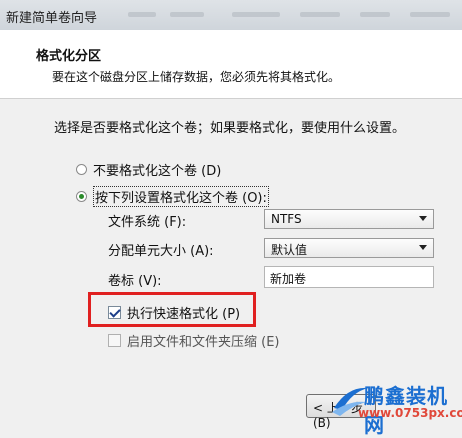 The width and height of the screenshot is (462, 438). I want to click on allocation-unit-select: 默认值, so click(349, 248).